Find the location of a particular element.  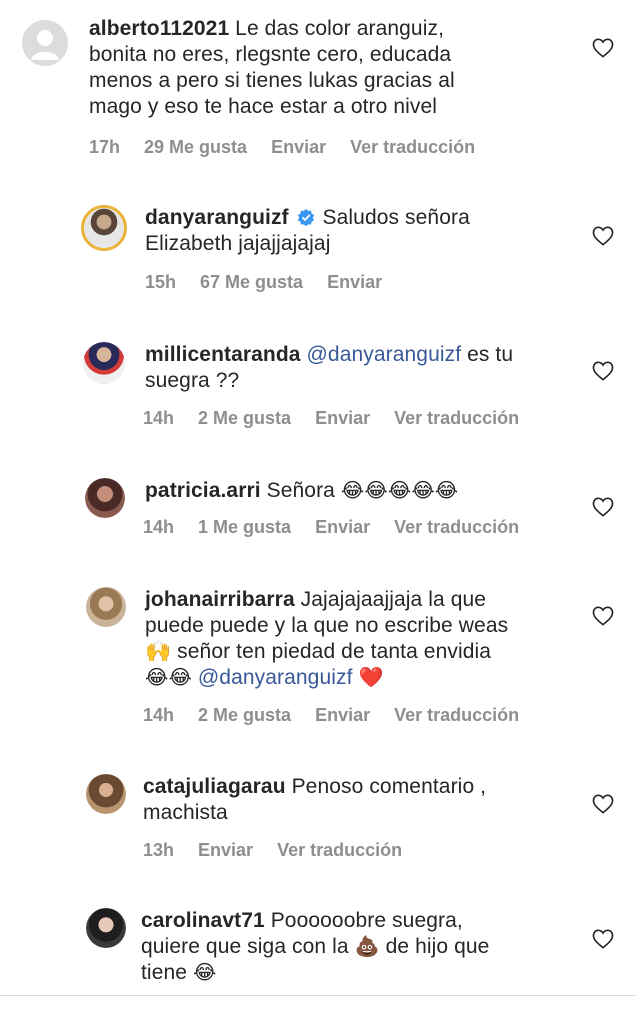

comment-body: Saludos señora is located at coordinates (396, 217).